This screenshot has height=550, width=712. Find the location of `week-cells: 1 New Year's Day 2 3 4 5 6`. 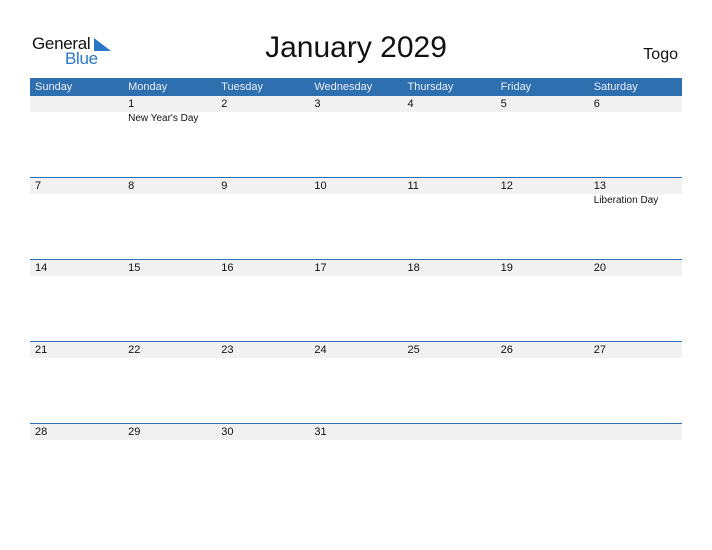

week-cells: 1 New Year's Day 2 3 4 5 6 is located at coordinates (356, 111).